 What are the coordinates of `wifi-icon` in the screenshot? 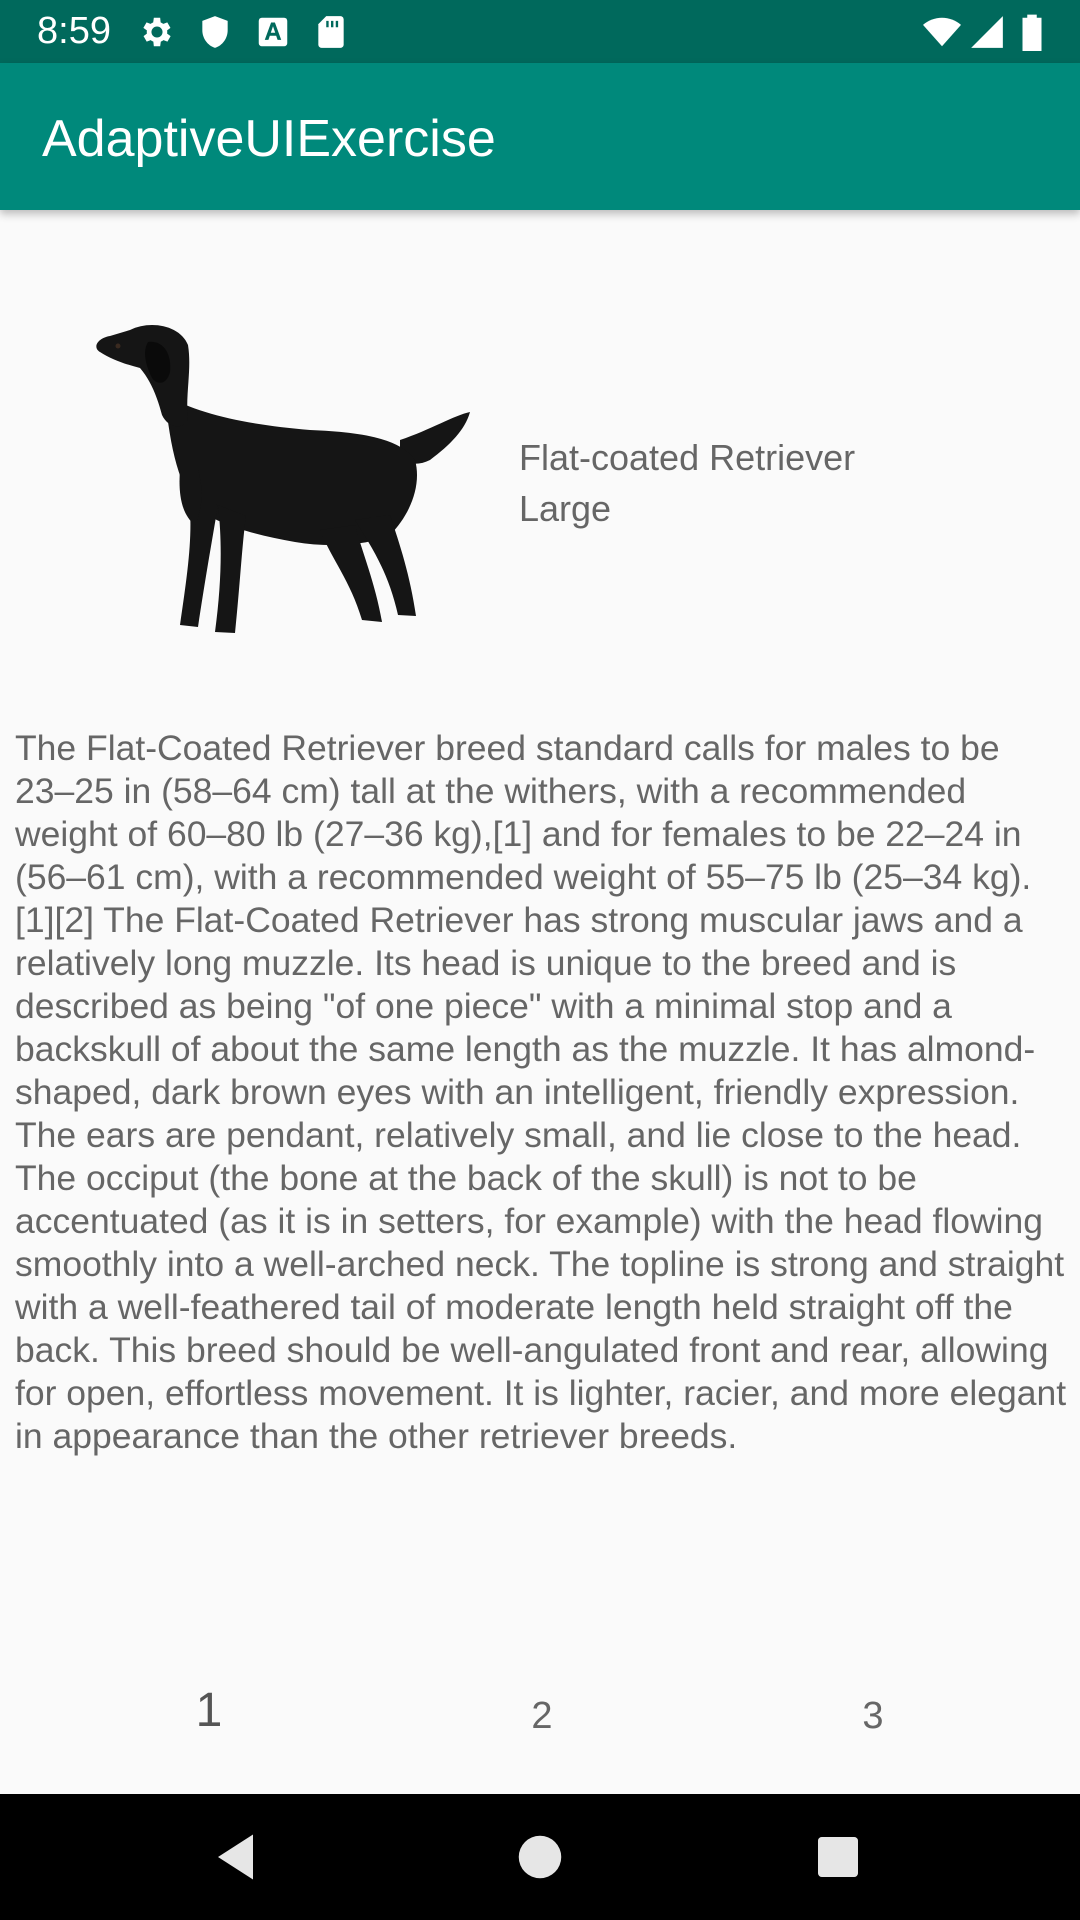 It's located at (942, 32).